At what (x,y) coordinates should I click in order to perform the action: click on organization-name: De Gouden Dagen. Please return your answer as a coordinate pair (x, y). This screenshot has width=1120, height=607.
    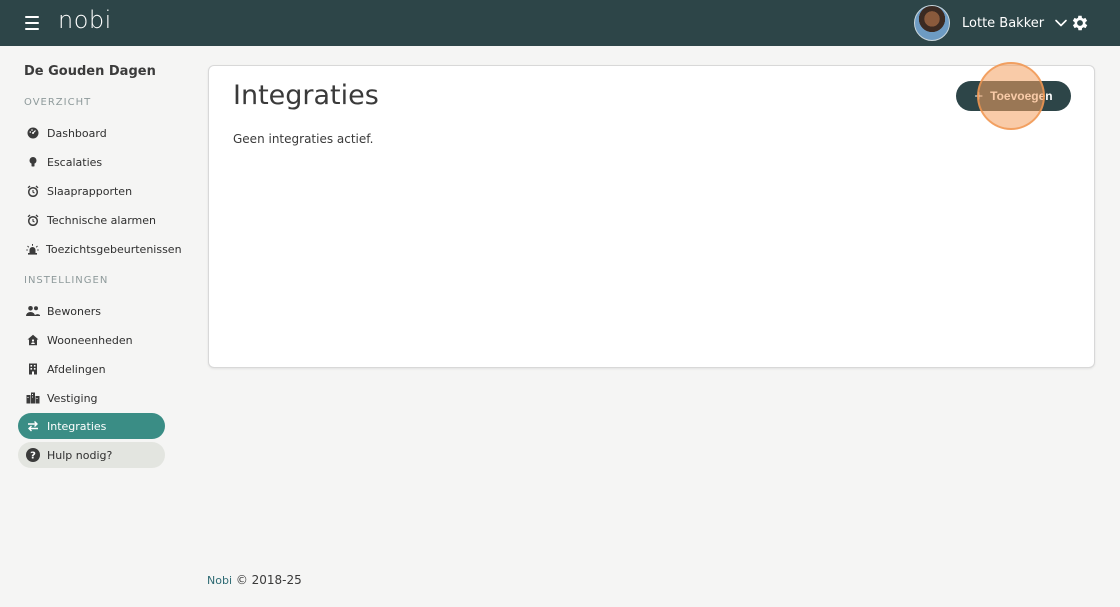
    Looking at the image, I should click on (90, 71).